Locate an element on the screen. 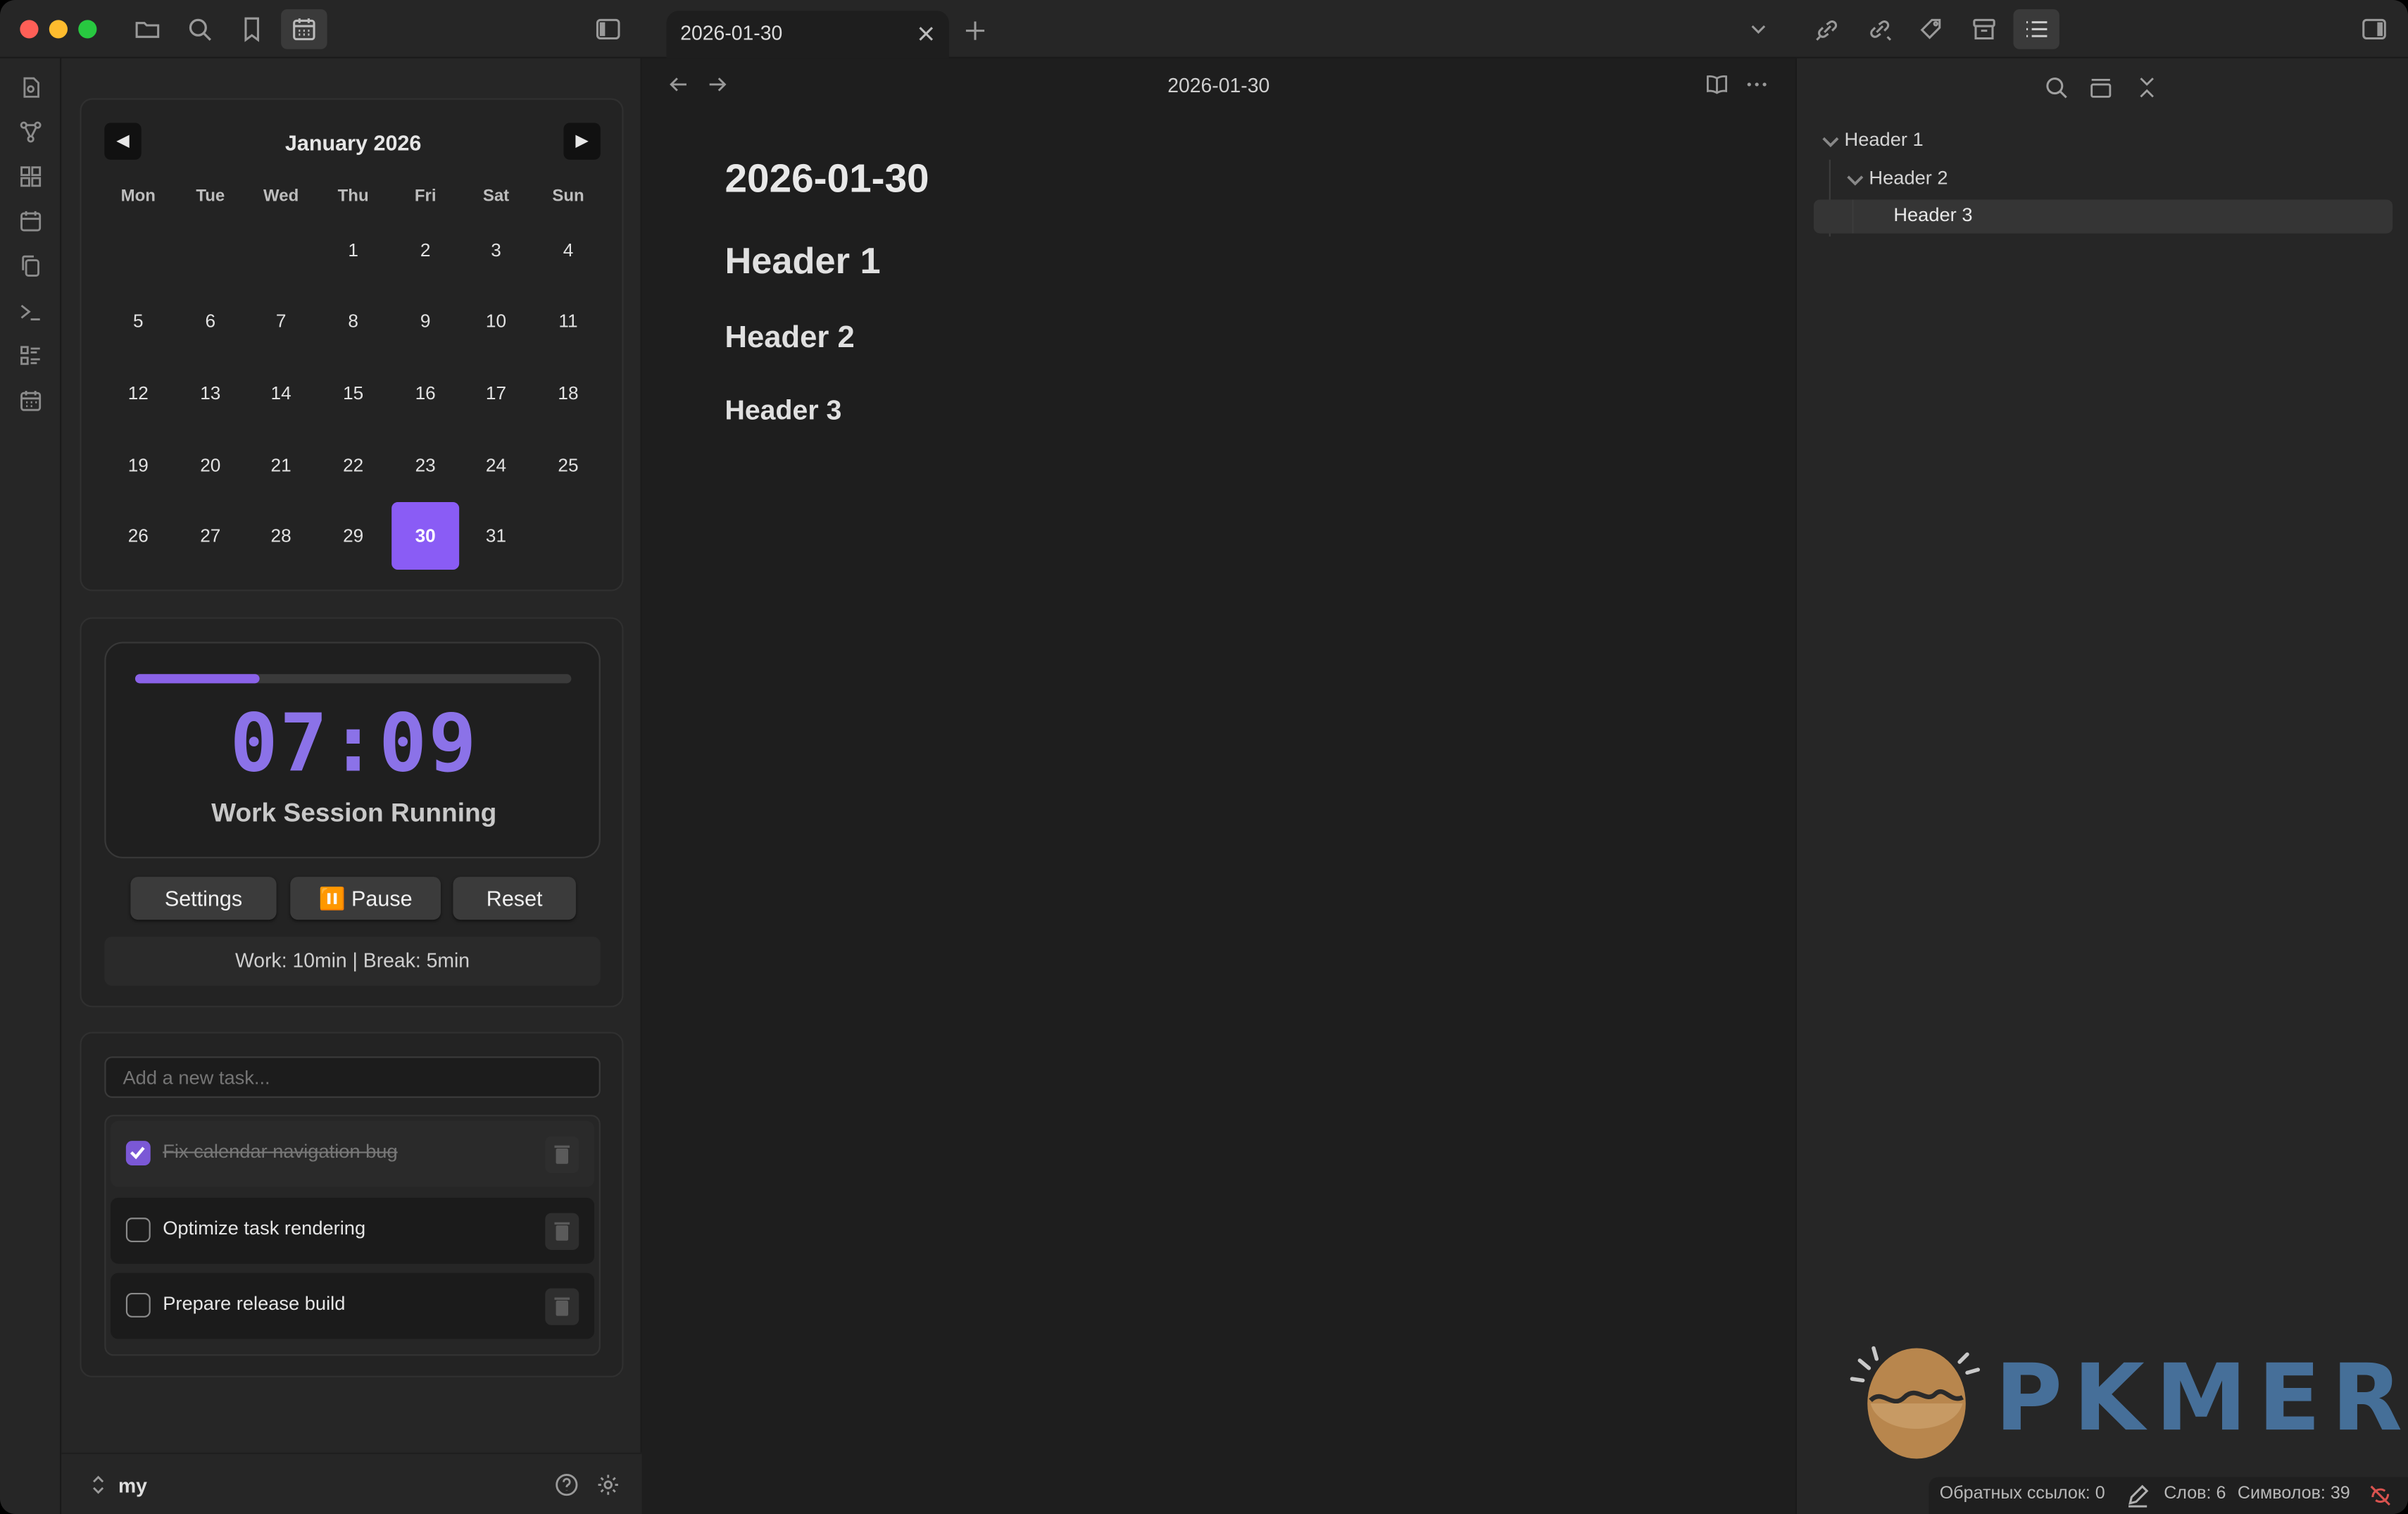 The width and height of the screenshot is (2408, 1514). folder-icon is located at coordinates (147, 29).